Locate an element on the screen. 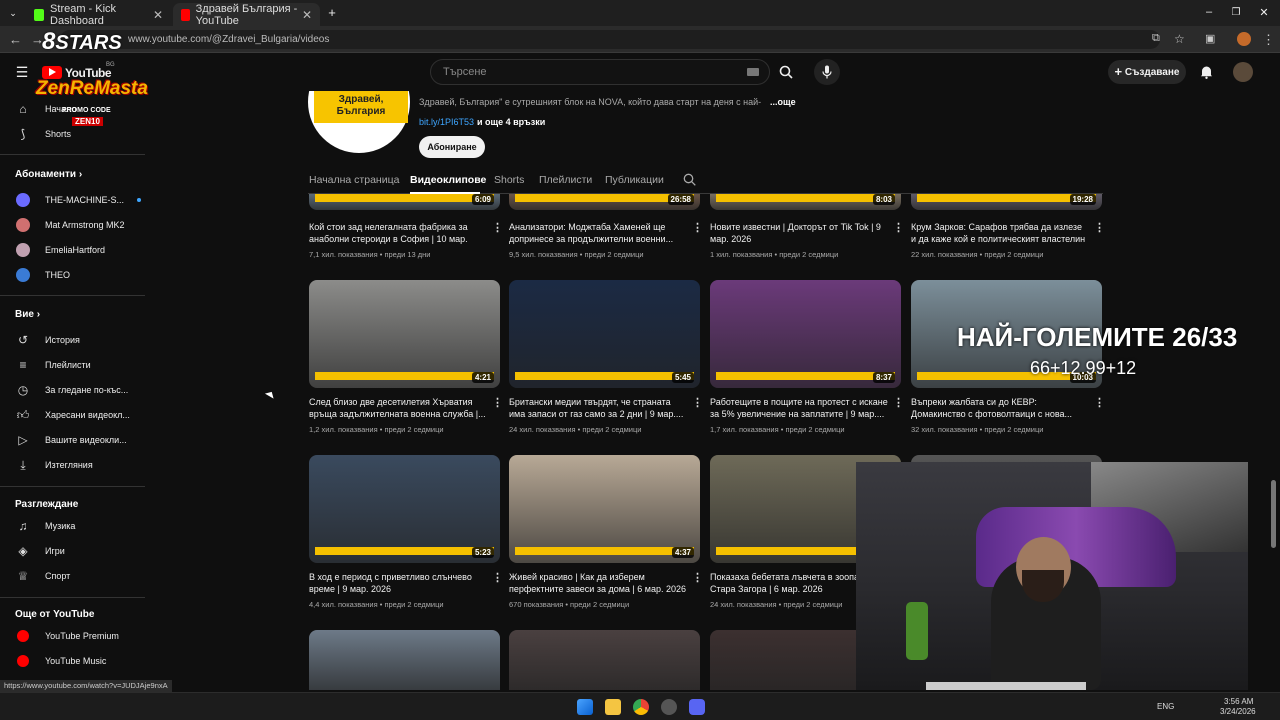 The image size is (1280, 720). sidebar-item-gaming: ◈ Игри is located at coordinates (72, 551).